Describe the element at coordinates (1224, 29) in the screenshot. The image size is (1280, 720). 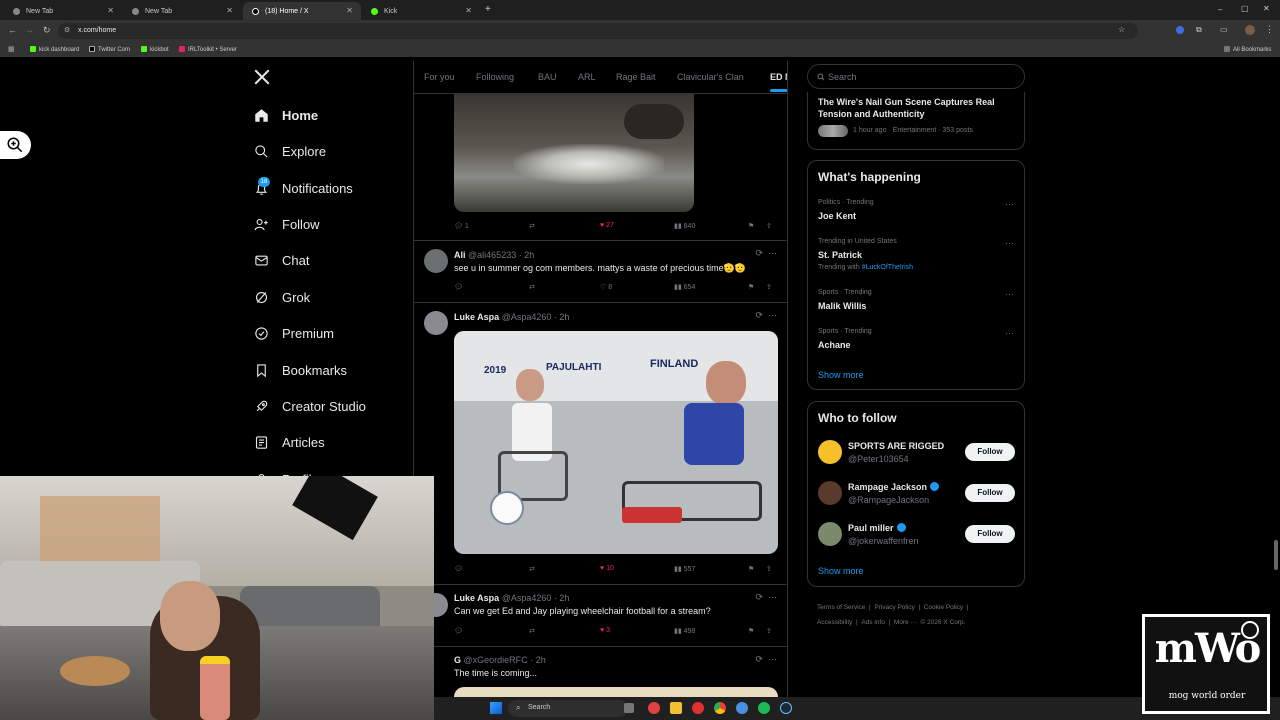
I see `side-panel-icon: ▭` at that location.